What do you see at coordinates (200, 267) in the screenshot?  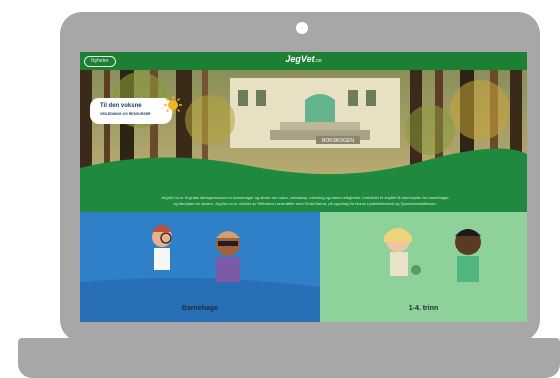 I see `panel-barnehage: Barnehage` at bounding box center [200, 267].